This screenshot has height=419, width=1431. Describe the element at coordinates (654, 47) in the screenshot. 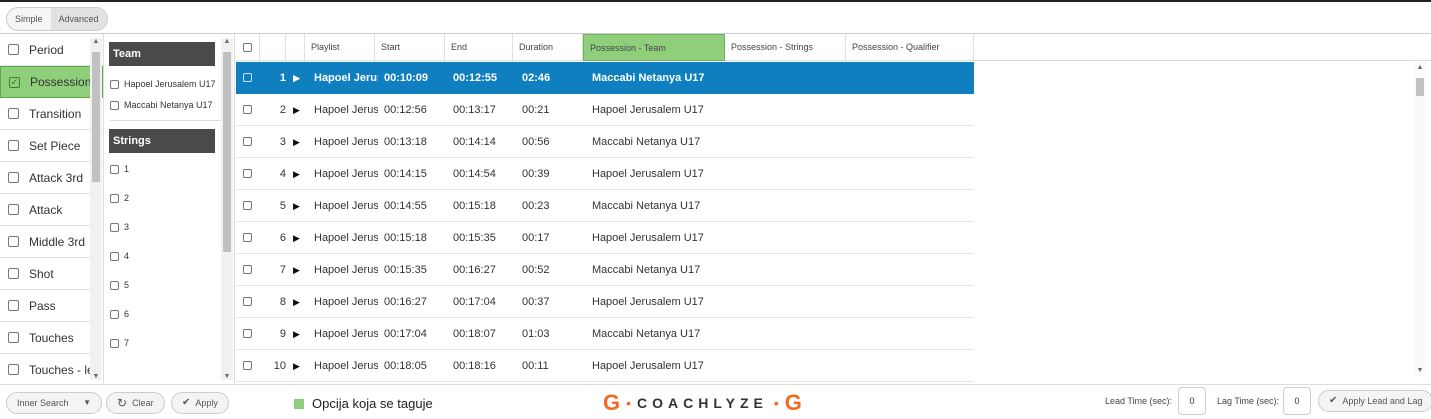

I see `grid-header-possession-team: Possession - Team` at that location.